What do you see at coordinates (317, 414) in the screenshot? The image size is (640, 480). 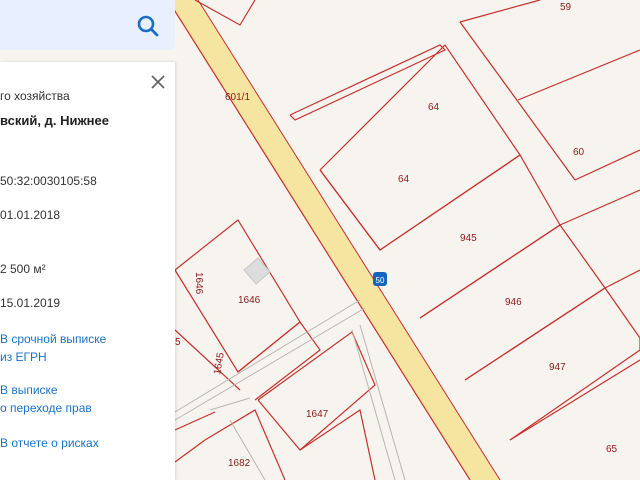 I see `plot-label-1647: 1647` at bounding box center [317, 414].